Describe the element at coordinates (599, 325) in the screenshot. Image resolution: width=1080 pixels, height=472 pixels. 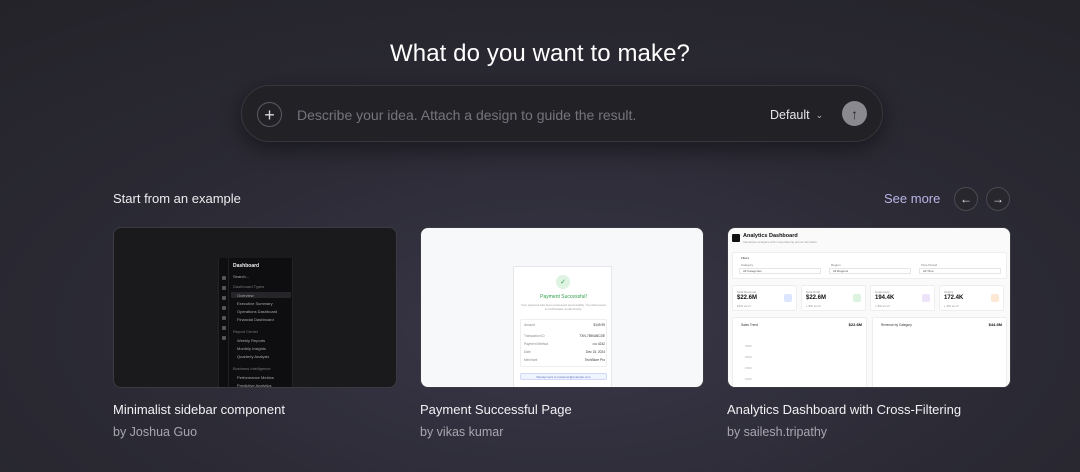
I see `detail-value: $149.99` at that location.